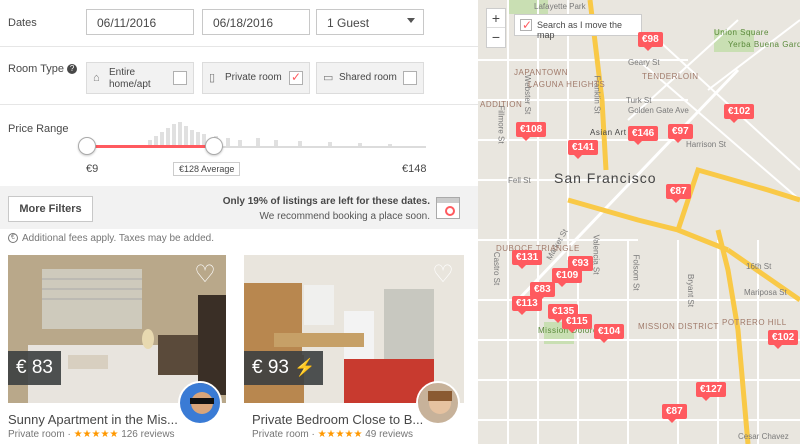  I want to click on street-label: Castro St, so click(497, 268).